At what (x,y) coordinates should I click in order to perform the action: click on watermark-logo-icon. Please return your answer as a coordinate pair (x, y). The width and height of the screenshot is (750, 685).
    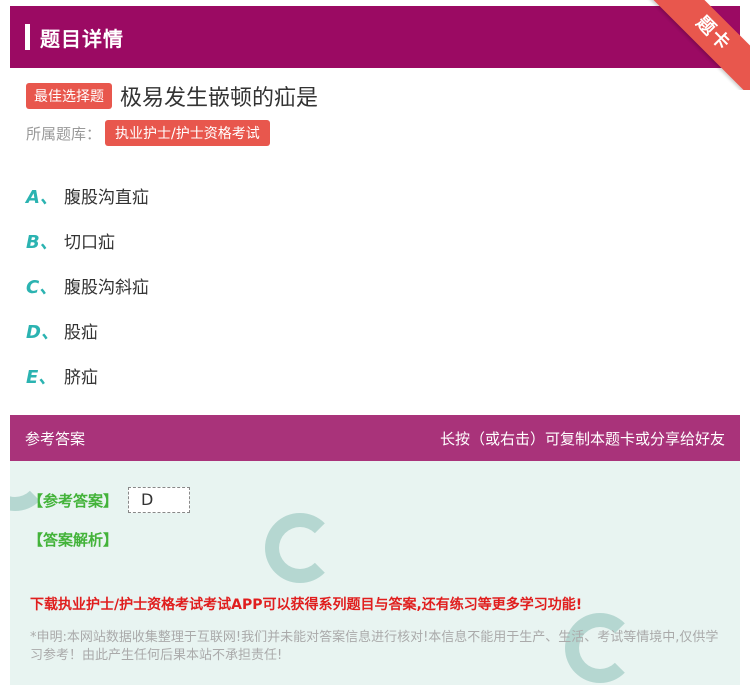
    Looking at the image, I should click on (300, 548).